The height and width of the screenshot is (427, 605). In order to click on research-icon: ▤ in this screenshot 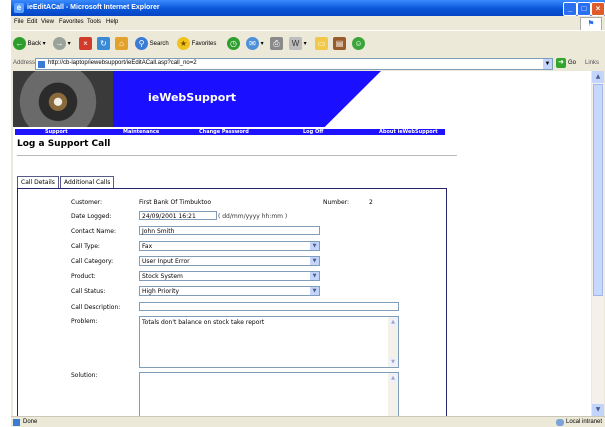, I will do `click(339, 43)`.